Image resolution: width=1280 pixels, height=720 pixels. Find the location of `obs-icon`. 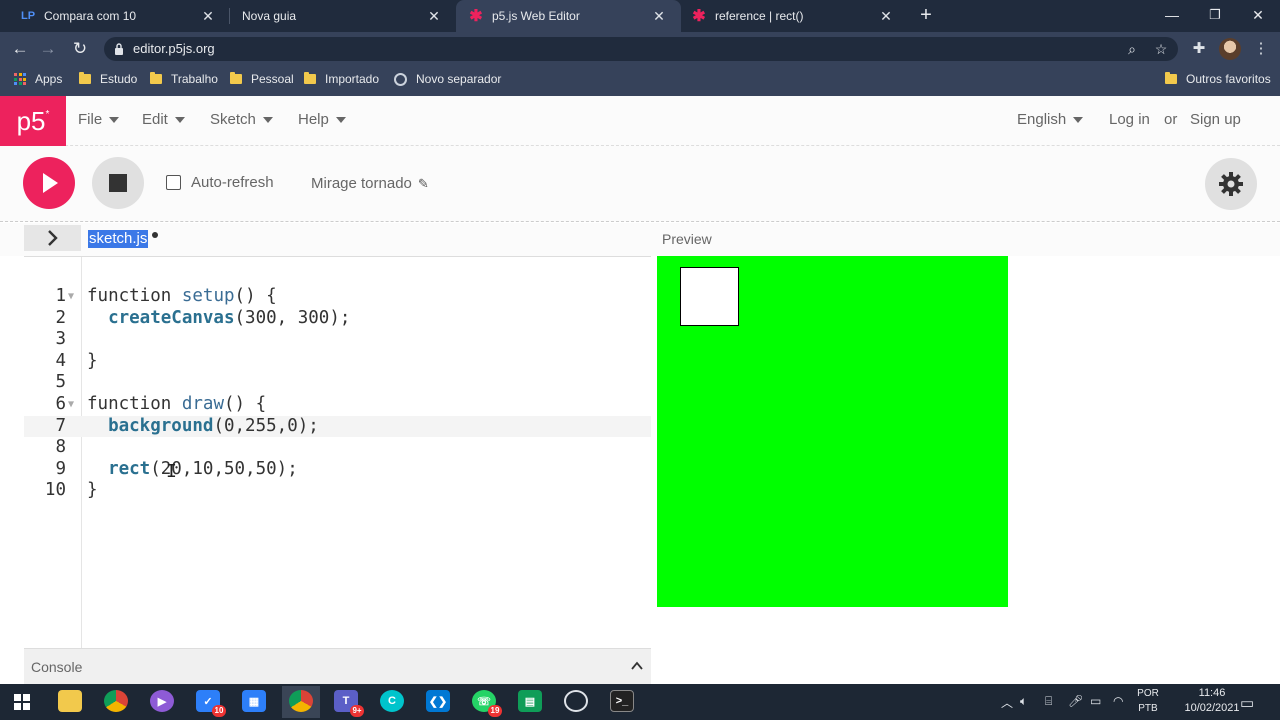

obs-icon is located at coordinates (576, 701).